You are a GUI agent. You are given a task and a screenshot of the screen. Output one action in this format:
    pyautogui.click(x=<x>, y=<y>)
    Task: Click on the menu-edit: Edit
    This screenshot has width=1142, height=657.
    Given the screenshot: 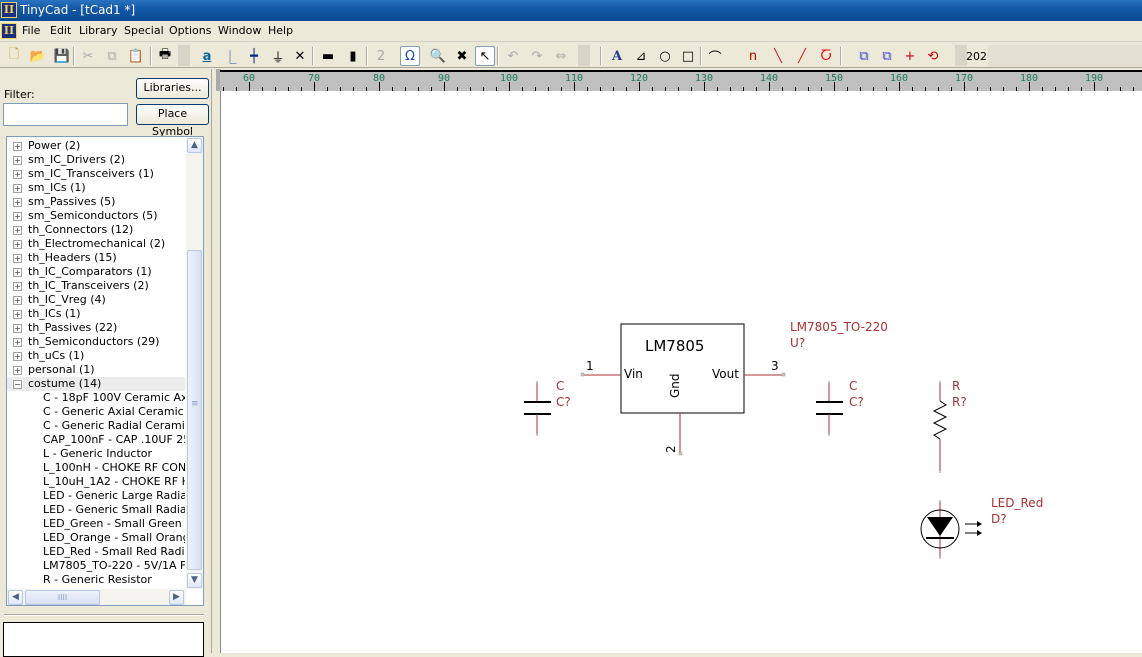 What is the action you would take?
    pyautogui.click(x=60, y=30)
    